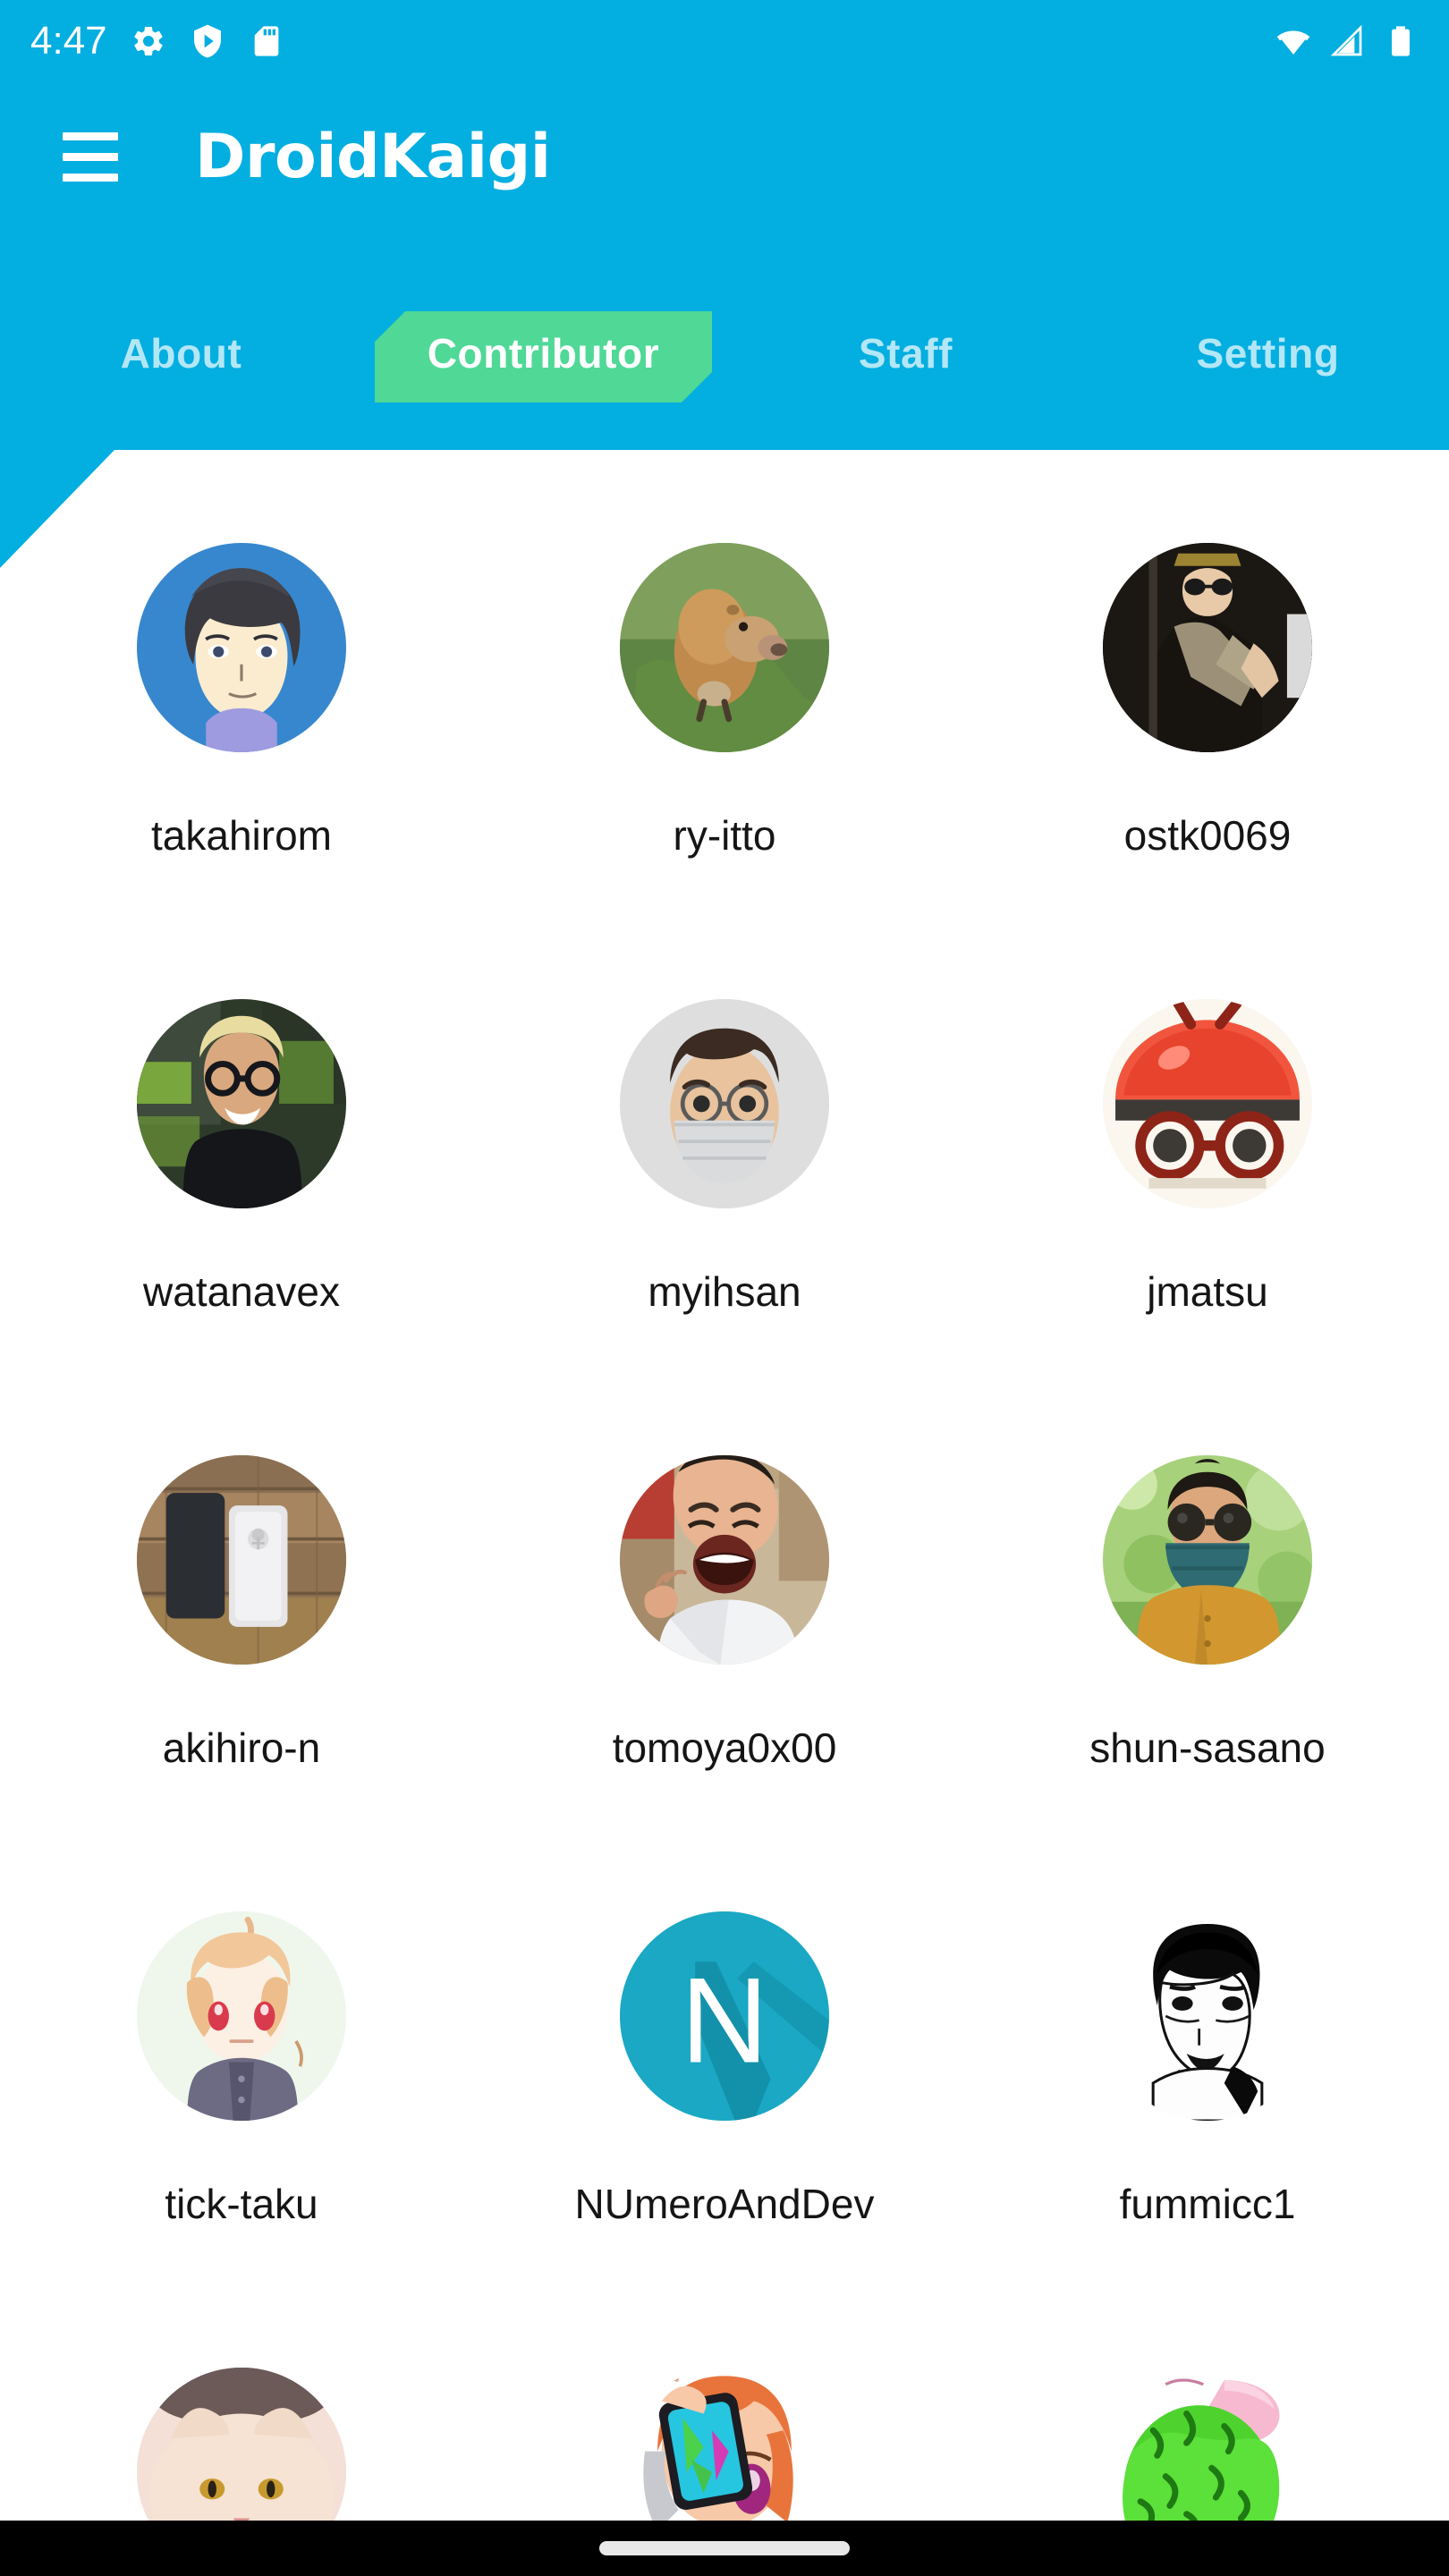 The width and height of the screenshot is (1449, 2576). I want to click on contributor-item: tick-taku, so click(241, 2064).